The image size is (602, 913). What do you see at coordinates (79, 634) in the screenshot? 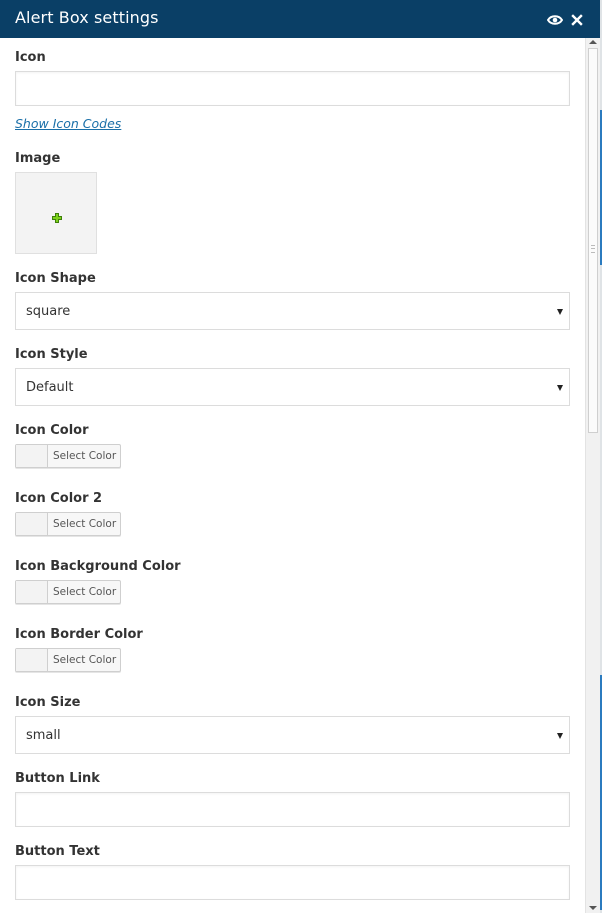
I see `icon-border-color-label: Icon Border Color` at bounding box center [79, 634].